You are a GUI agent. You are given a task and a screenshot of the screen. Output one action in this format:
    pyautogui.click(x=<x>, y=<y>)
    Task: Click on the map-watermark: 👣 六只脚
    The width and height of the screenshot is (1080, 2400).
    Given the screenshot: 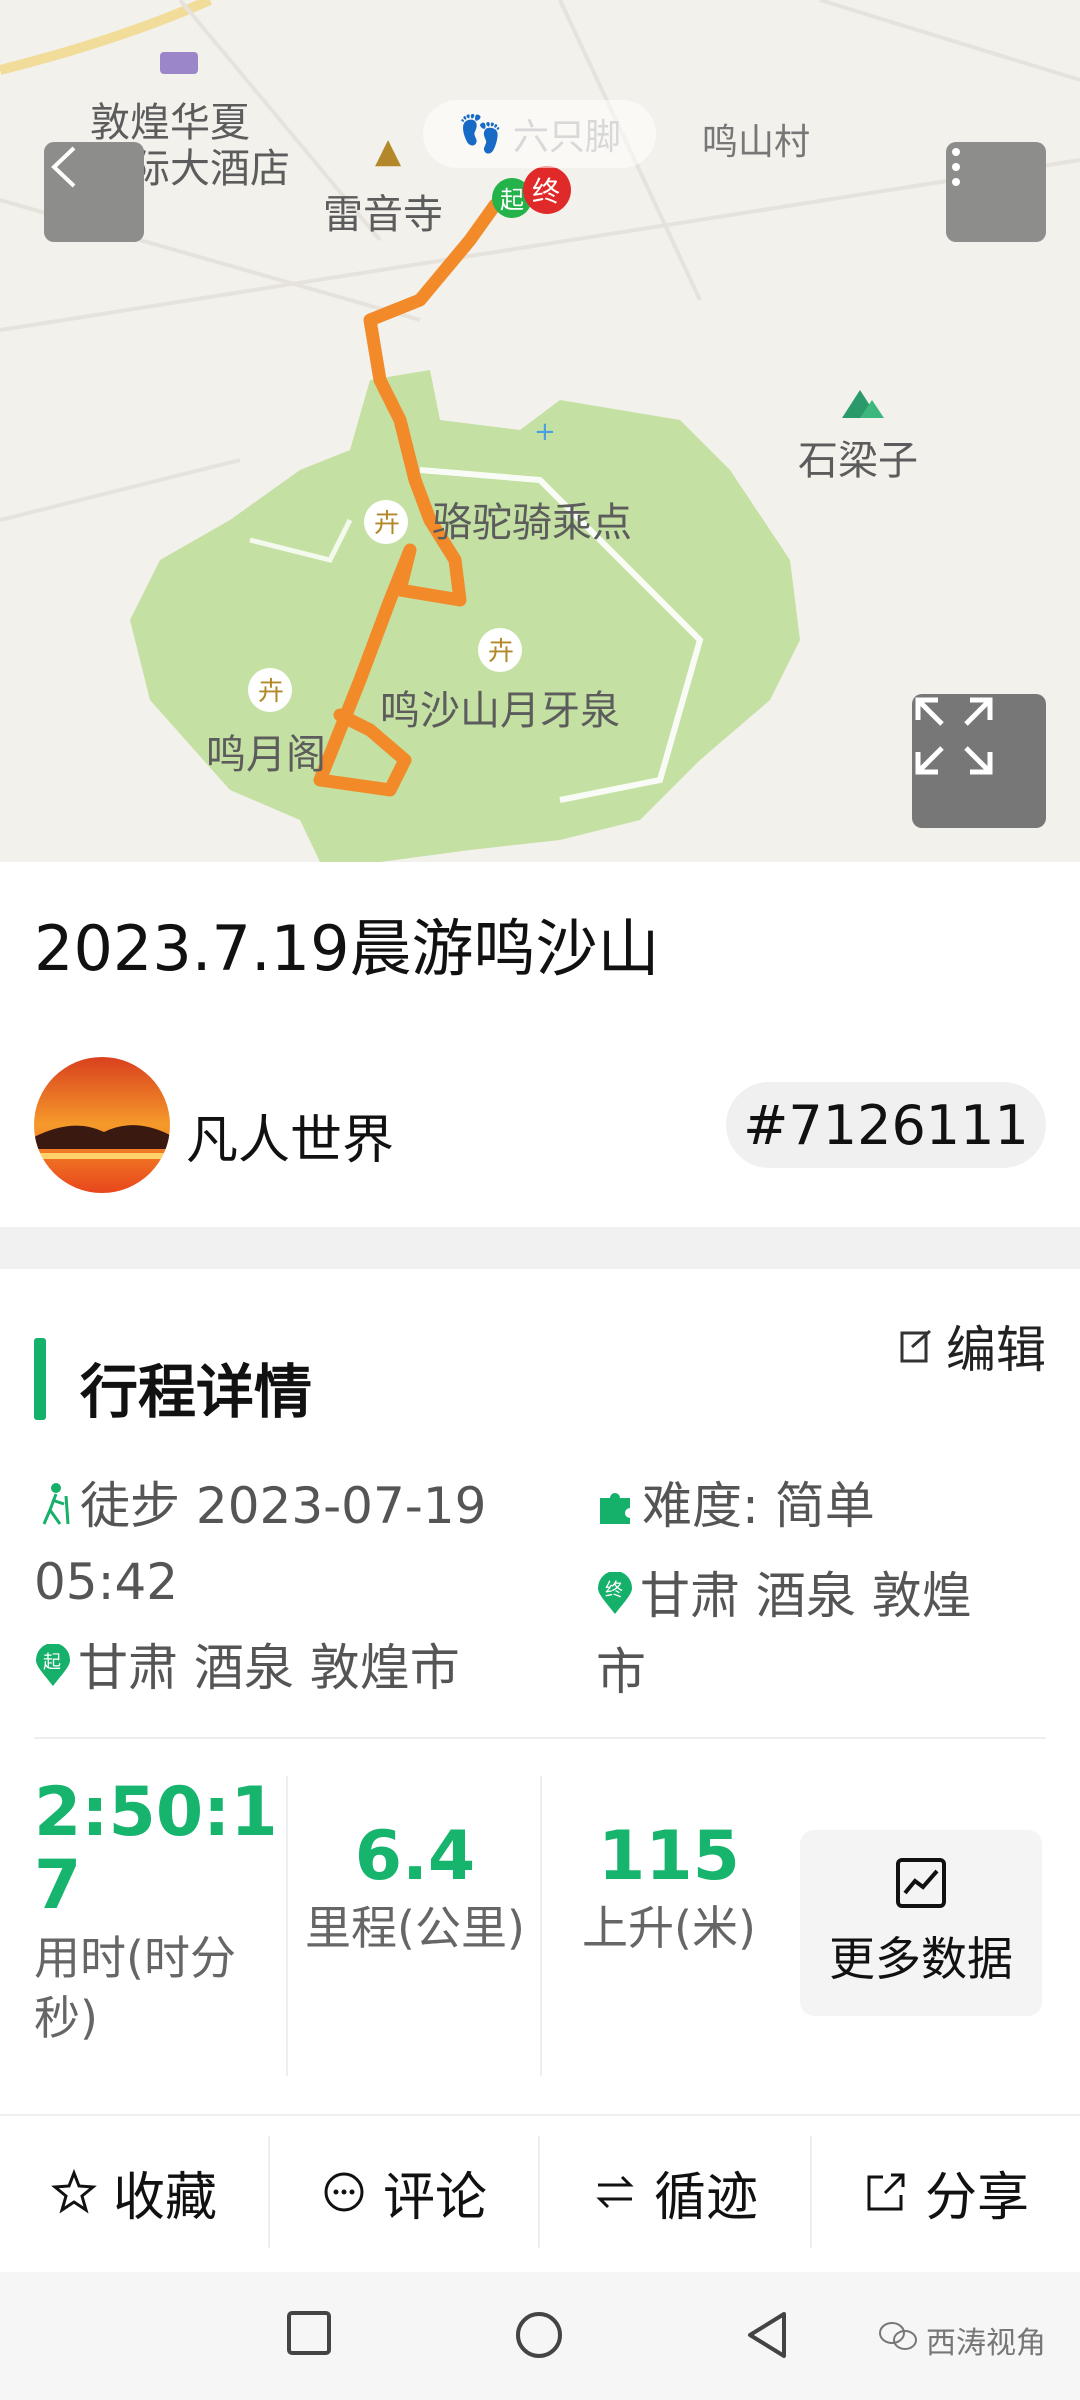 What is the action you would take?
    pyautogui.click(x=539, y=134)
    